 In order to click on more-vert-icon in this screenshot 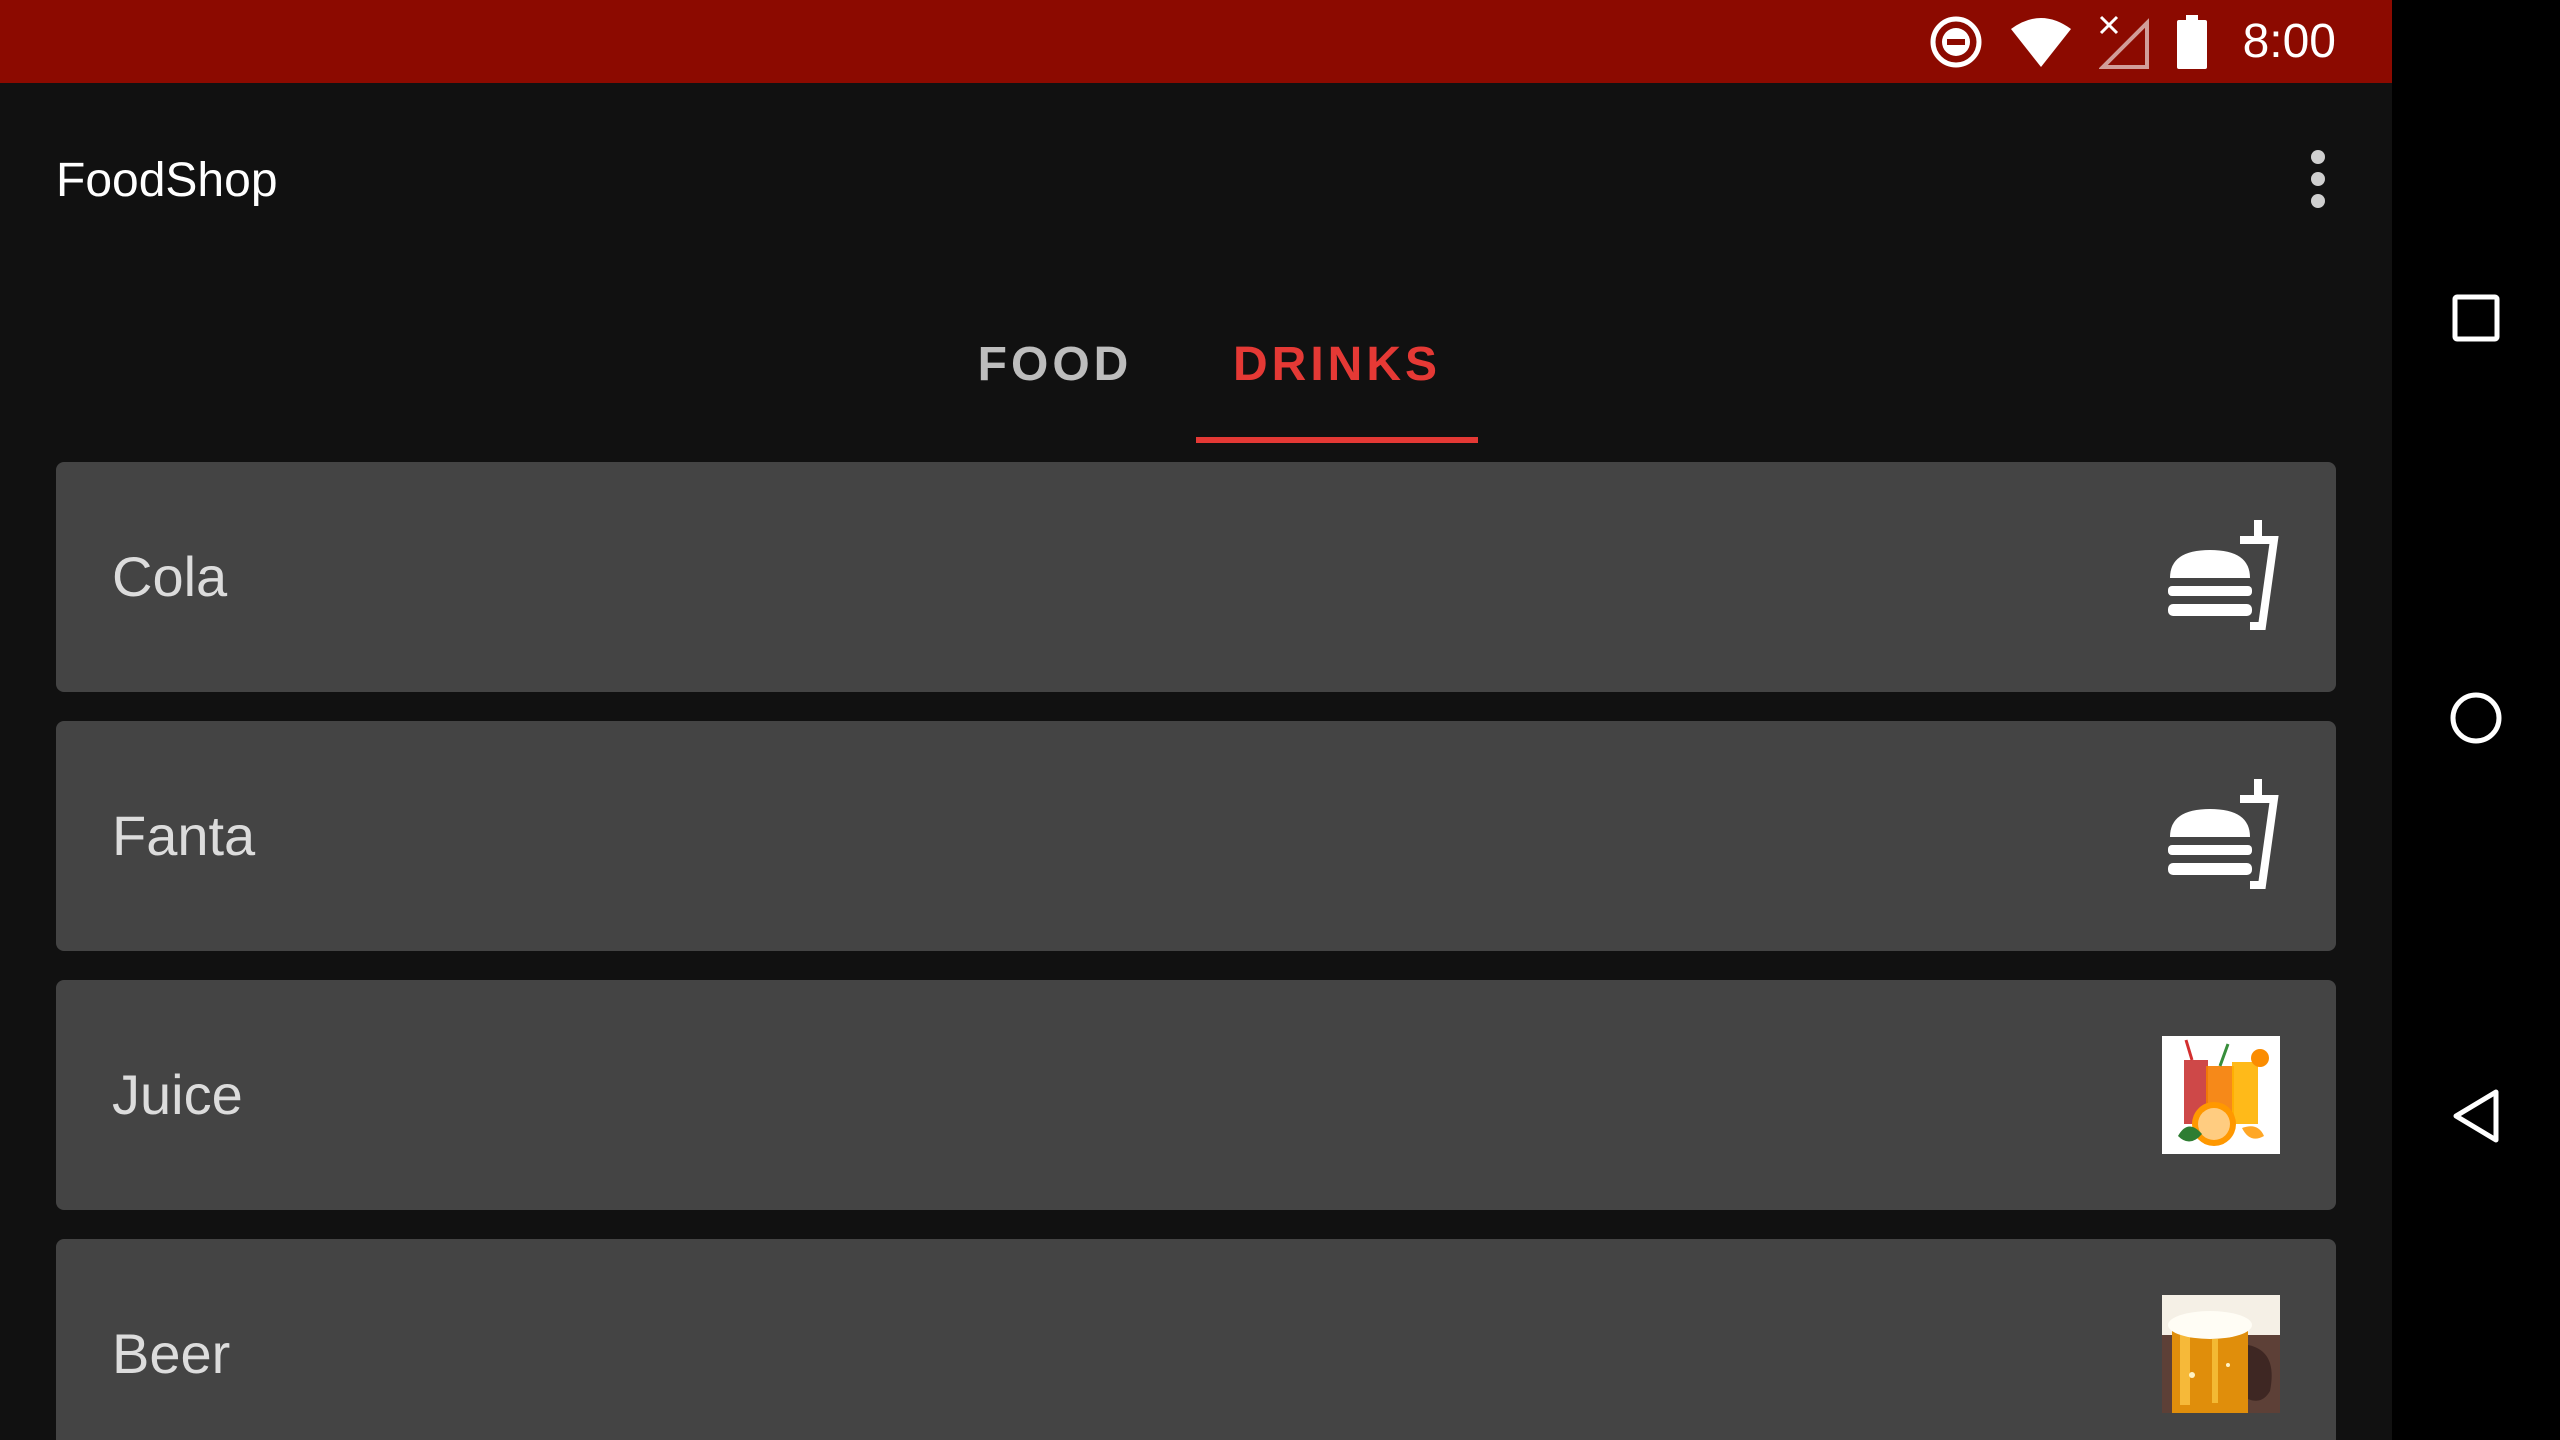, I will do `click(2318, 181)`.